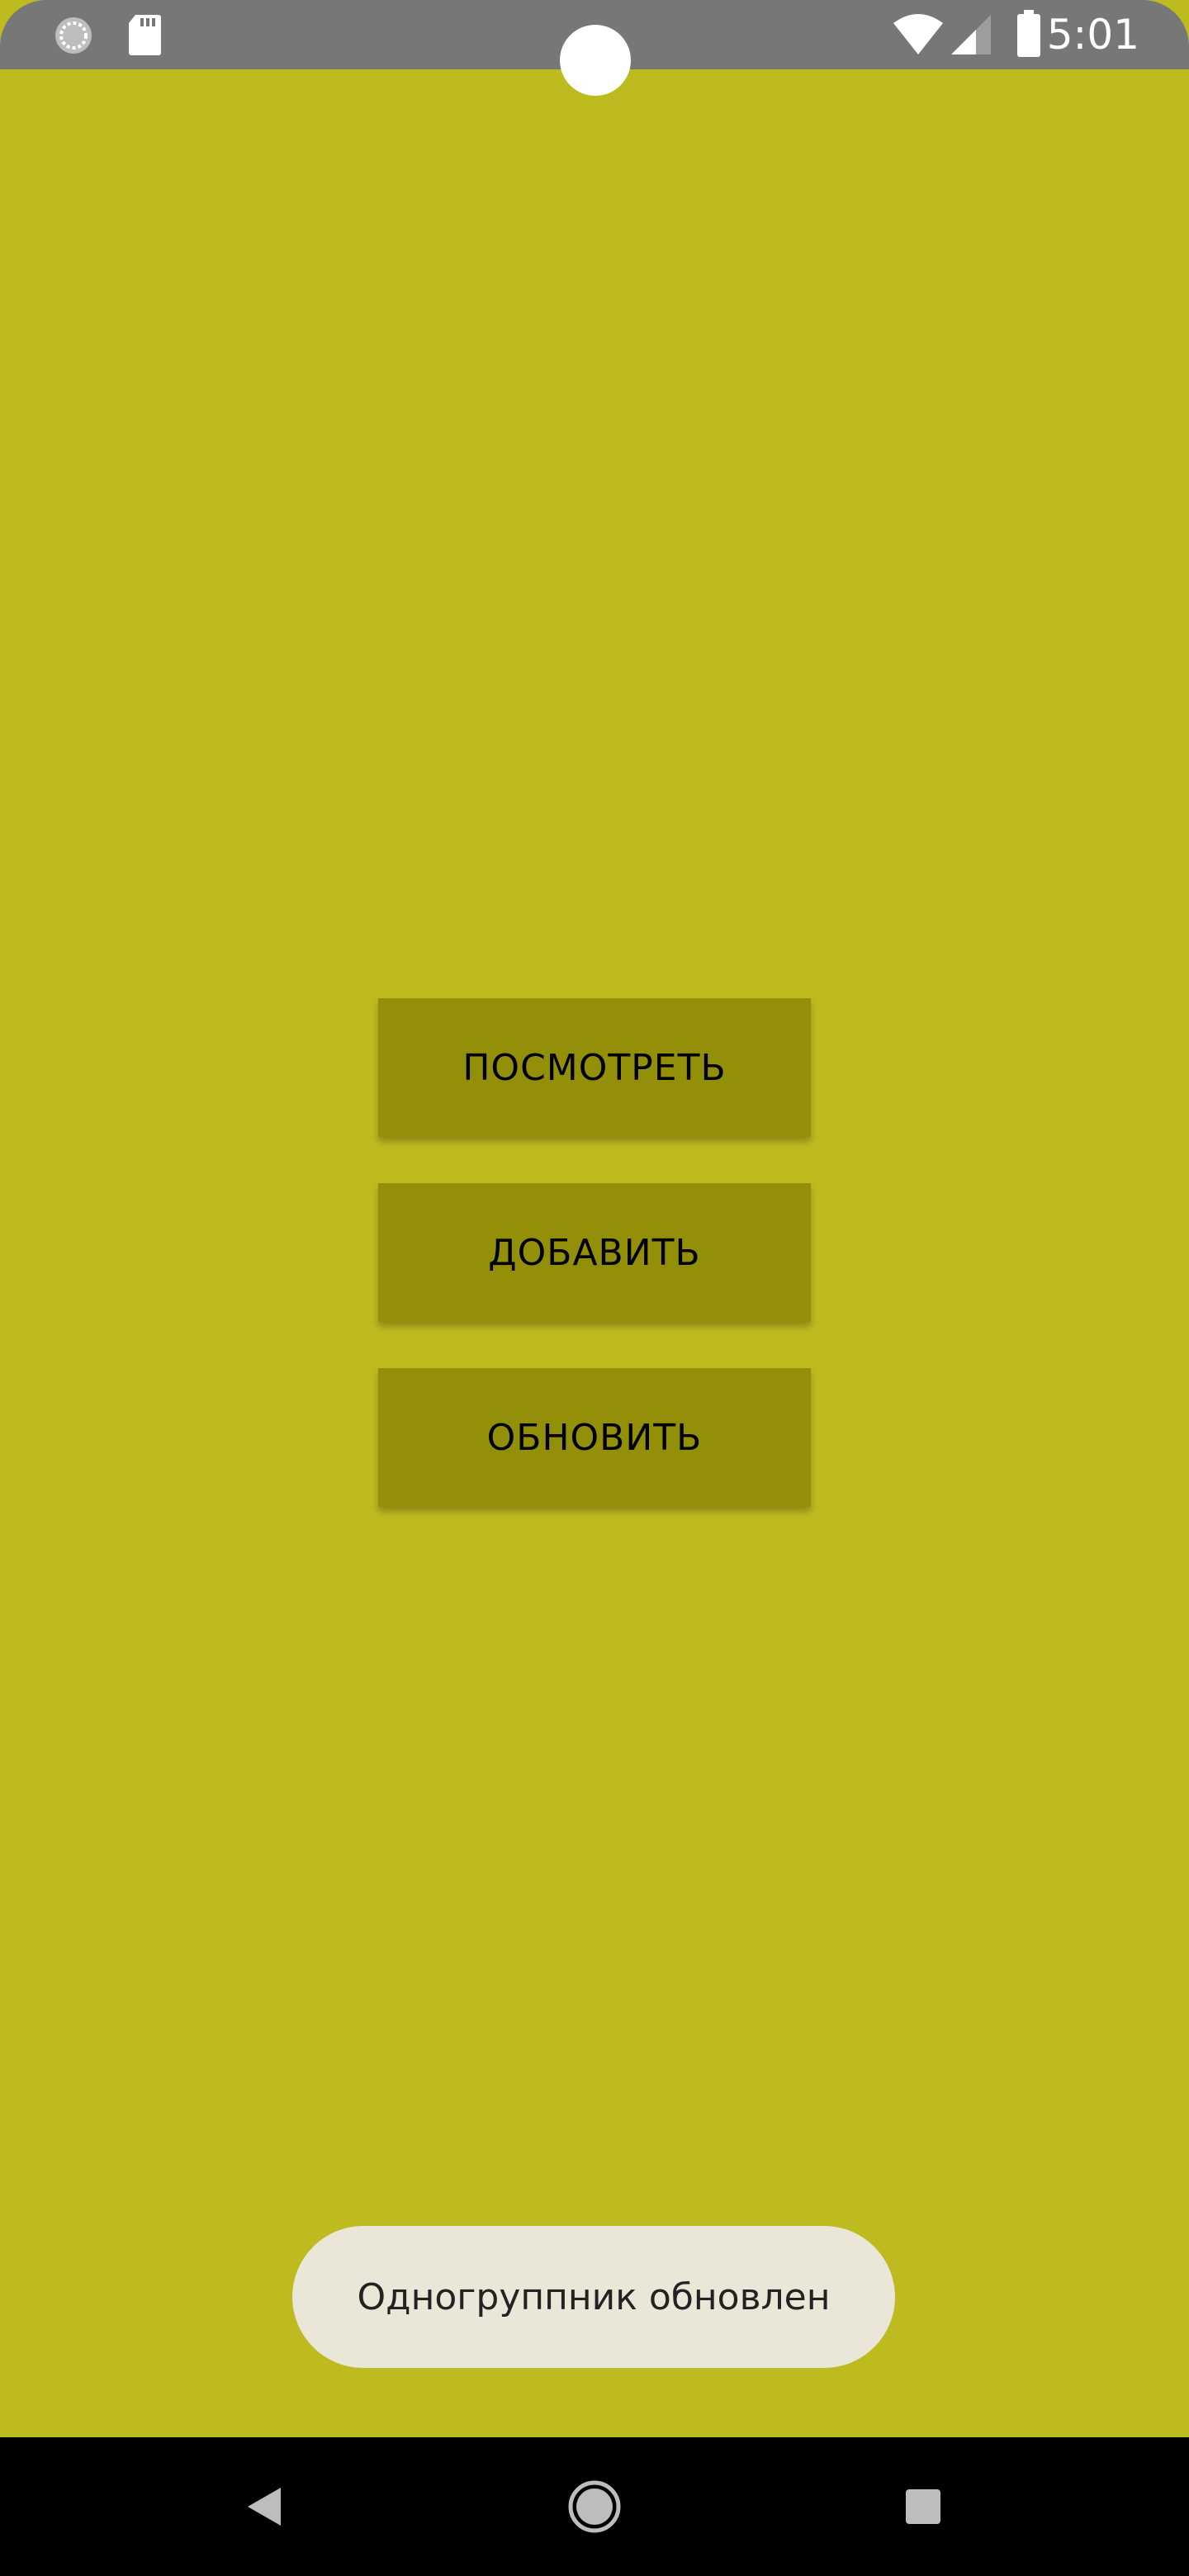  What do you see at coordinates (594, 1252) in the screenshot?
I see `add-button: ДОБАВИТЬ` at bounding box center [594, 1252].